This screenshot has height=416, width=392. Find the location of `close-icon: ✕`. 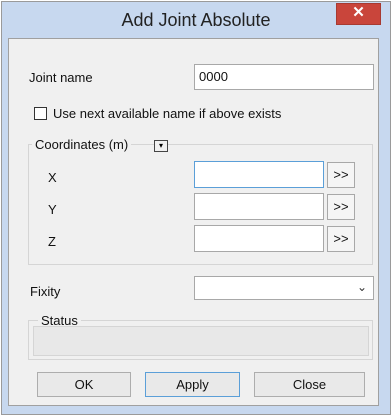

close-icon: ✕ is located at coordinates (358, 14).